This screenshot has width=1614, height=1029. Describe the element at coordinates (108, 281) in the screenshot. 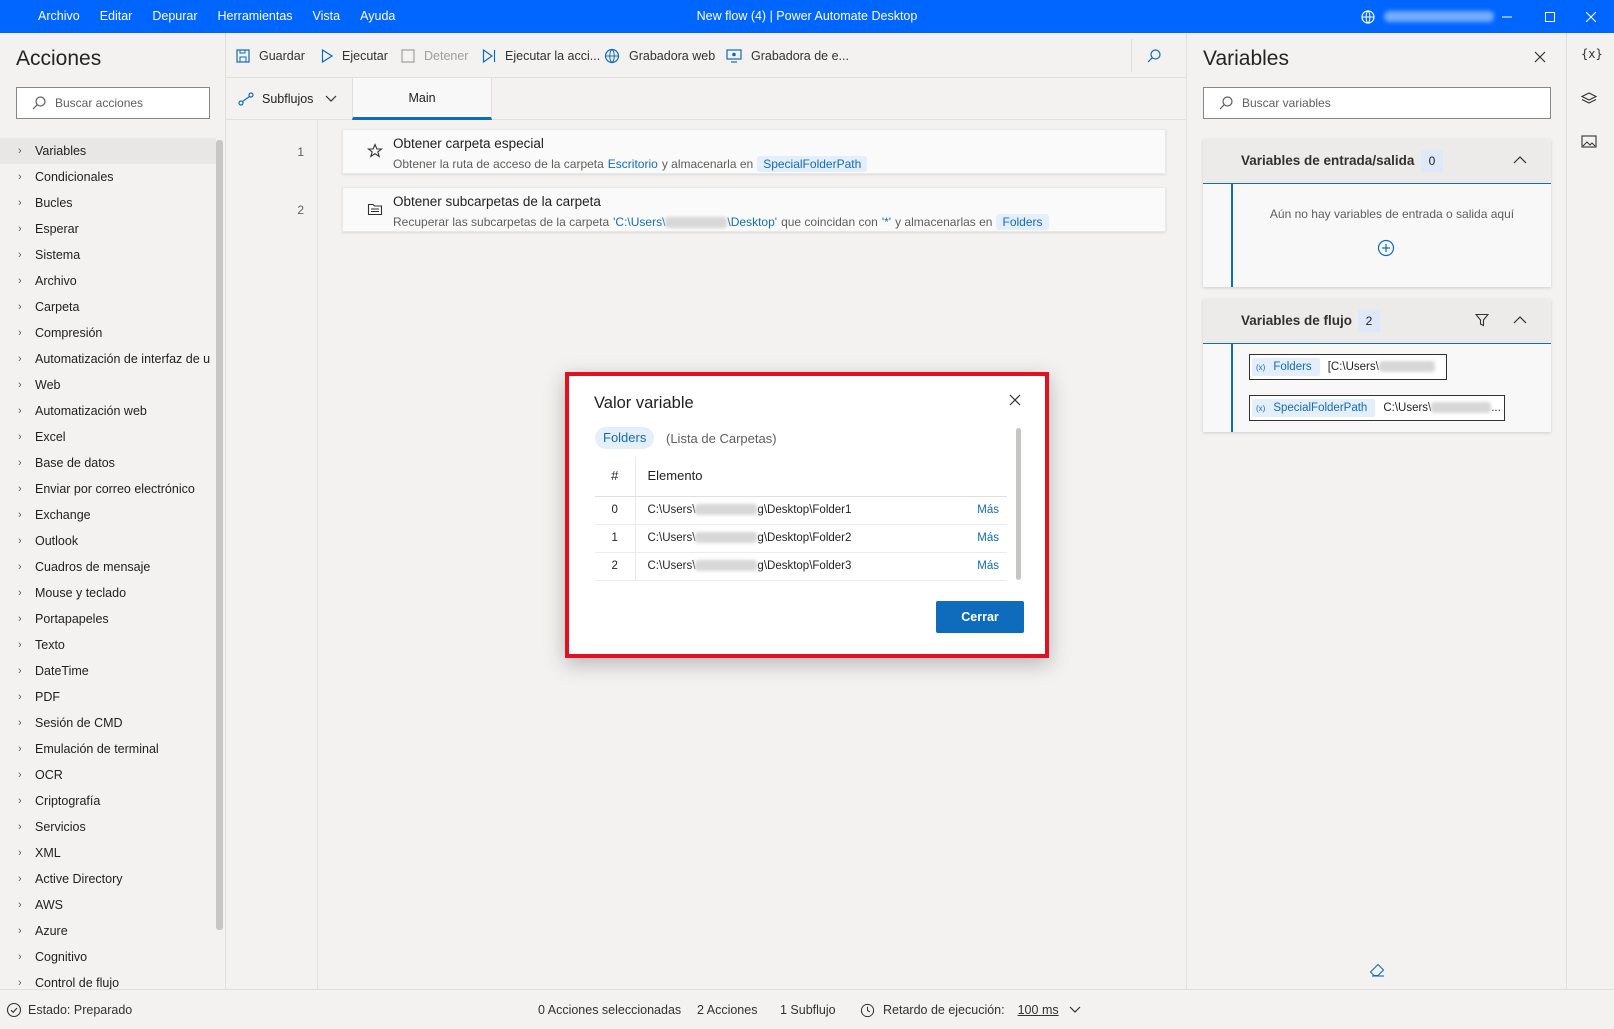

I see `action-group-archivo: › Archivo` at that location.